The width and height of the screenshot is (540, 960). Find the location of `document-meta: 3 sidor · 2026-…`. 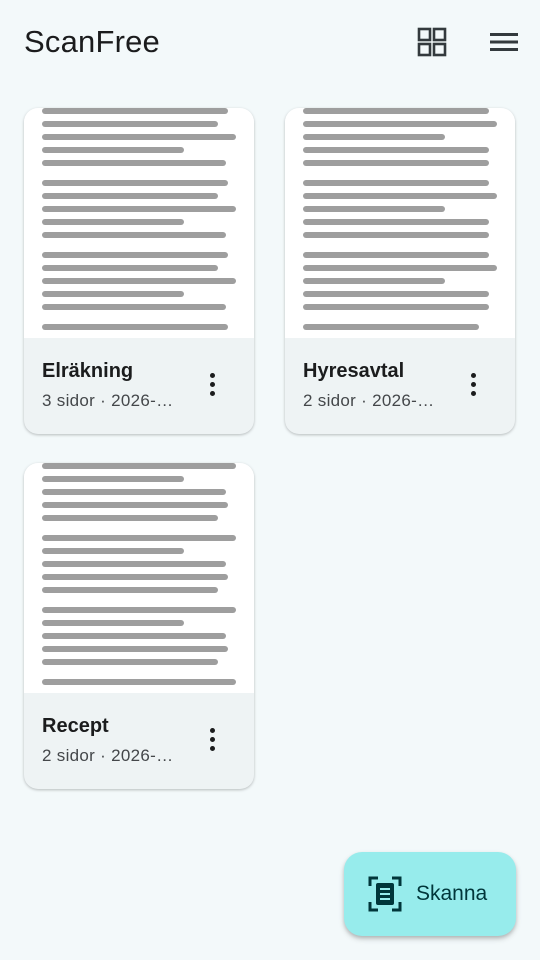

document-meta: 3 sidor · 2026-… is located at coordinates (108, 400).